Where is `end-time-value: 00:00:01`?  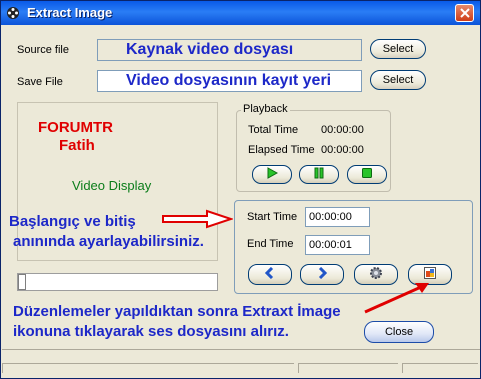
end-time-value: 00:00:01 is located at coordinates (330, 245).